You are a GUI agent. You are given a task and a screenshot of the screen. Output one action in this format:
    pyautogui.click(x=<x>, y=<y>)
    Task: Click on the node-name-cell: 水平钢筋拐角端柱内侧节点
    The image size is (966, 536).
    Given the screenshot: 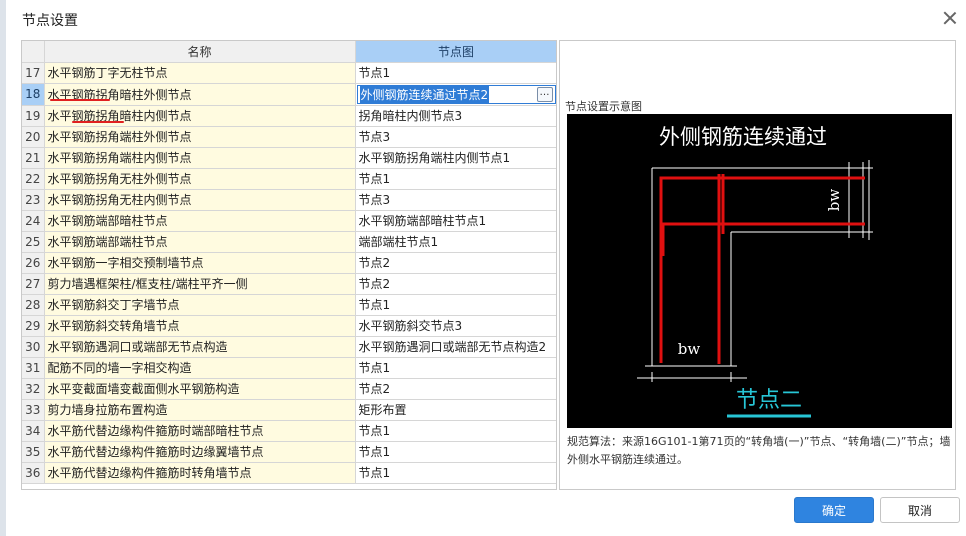 What is the action you would take?
    pyautogui.click(x=200, y=158)
    